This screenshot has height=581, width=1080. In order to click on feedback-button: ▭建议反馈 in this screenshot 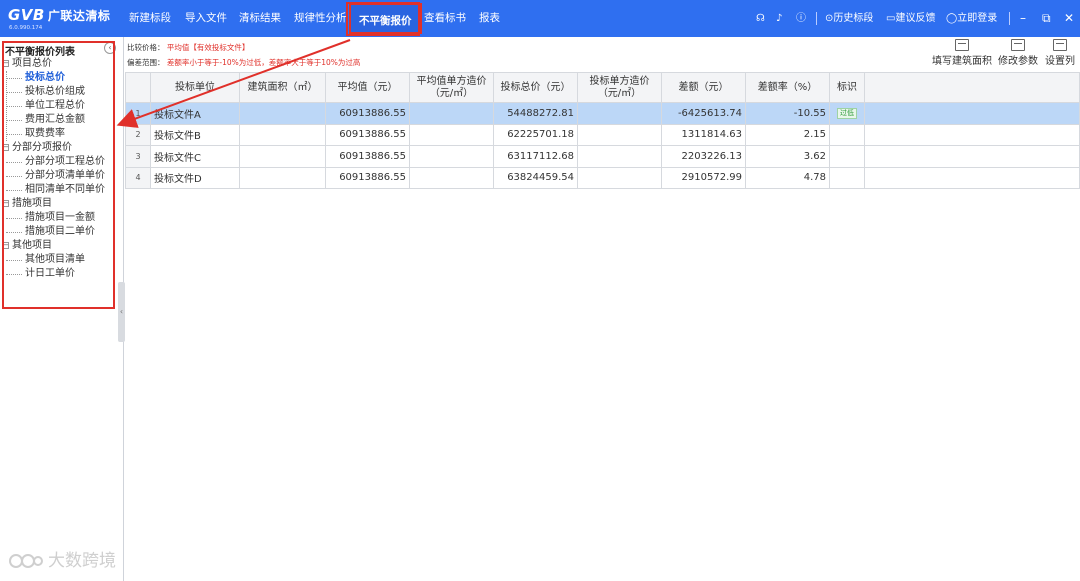, I will do `click(910, 18)`.